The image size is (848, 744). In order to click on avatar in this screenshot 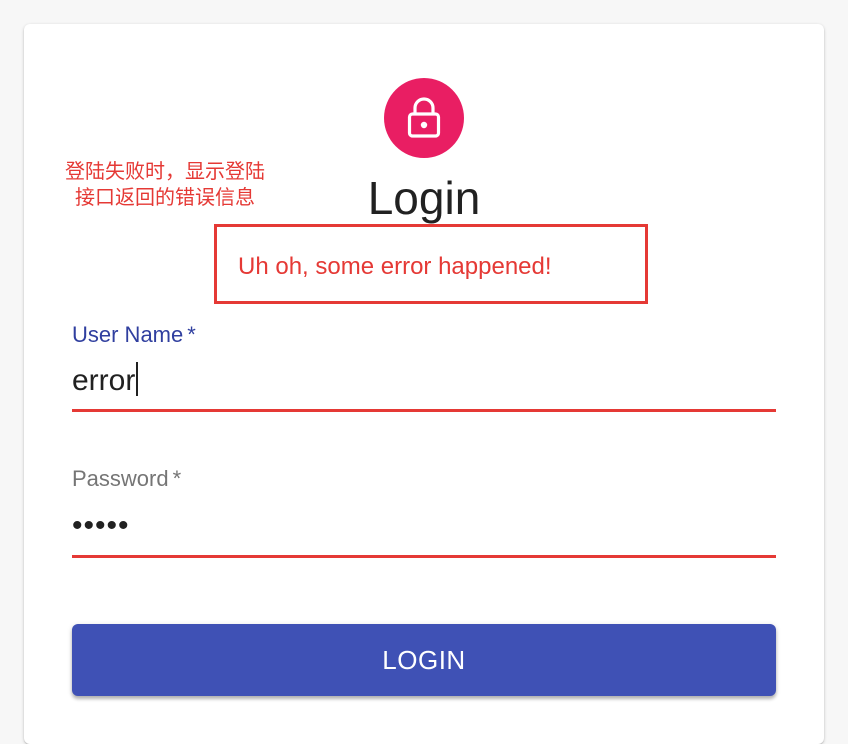, I will do `click(424, 118)`.